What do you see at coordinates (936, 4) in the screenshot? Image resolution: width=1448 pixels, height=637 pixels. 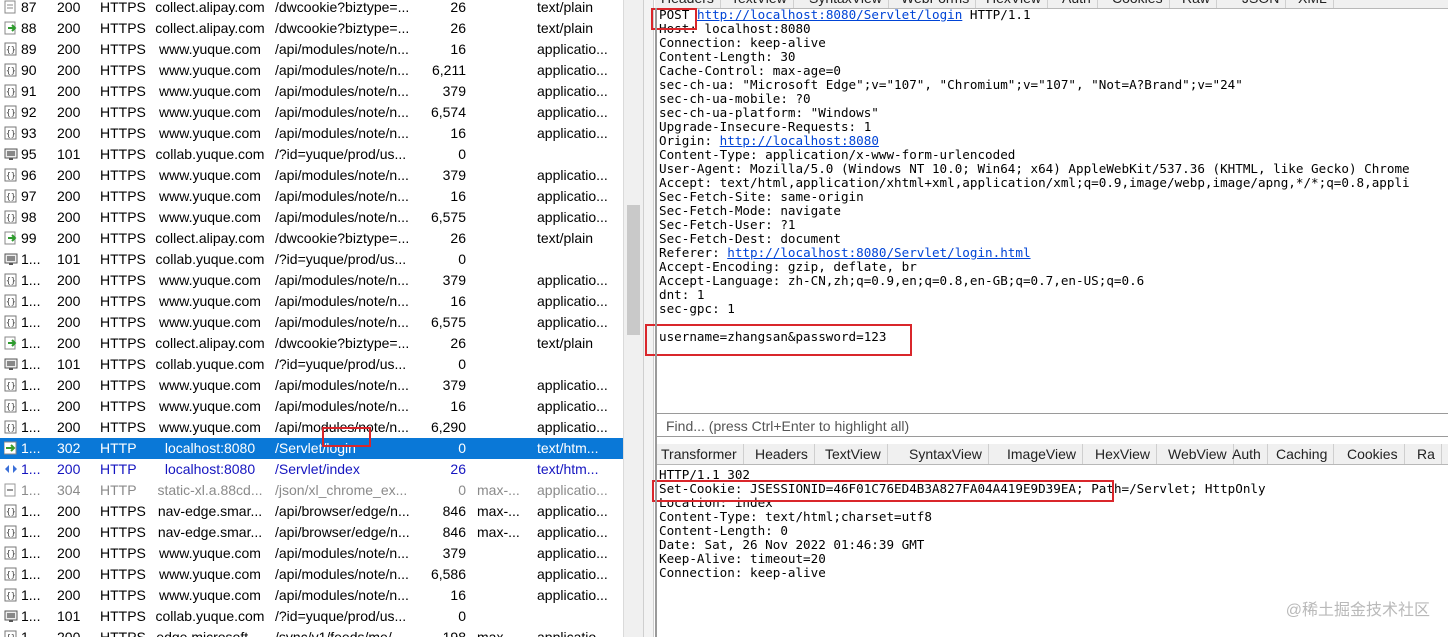 I see `tab-webforms: WebForms` at bounding box center [936, 4].